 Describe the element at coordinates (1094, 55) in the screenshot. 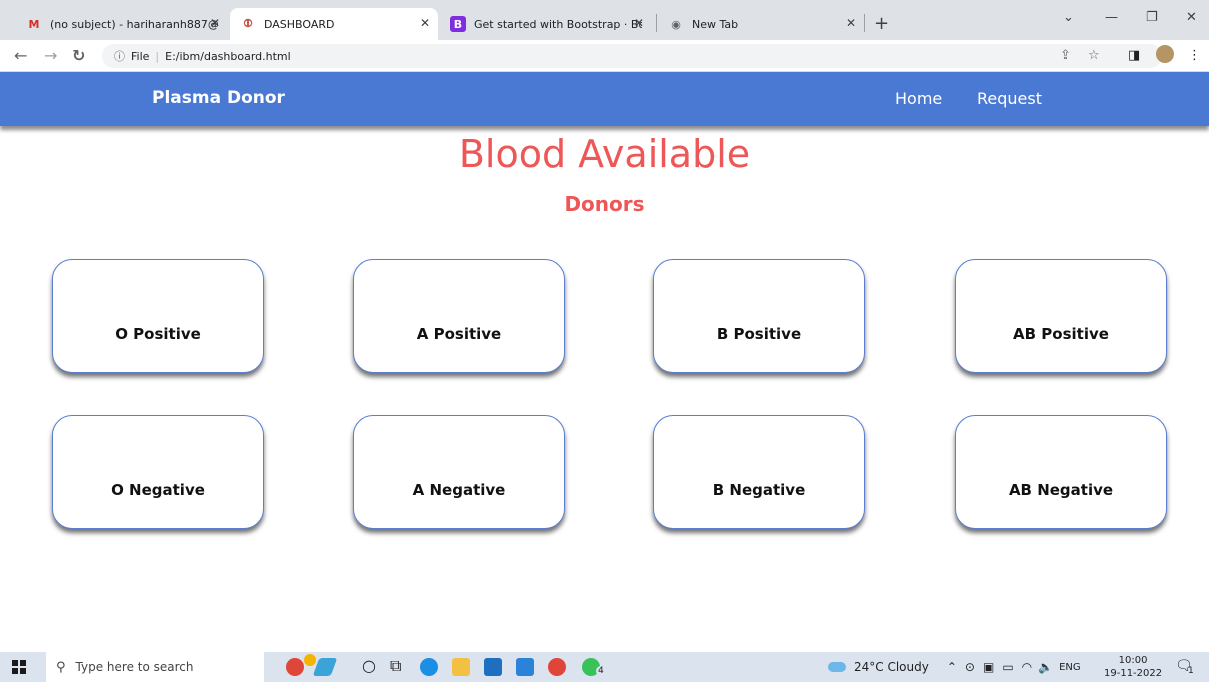

I see `bookmark-star-icon: ☆` at that location.